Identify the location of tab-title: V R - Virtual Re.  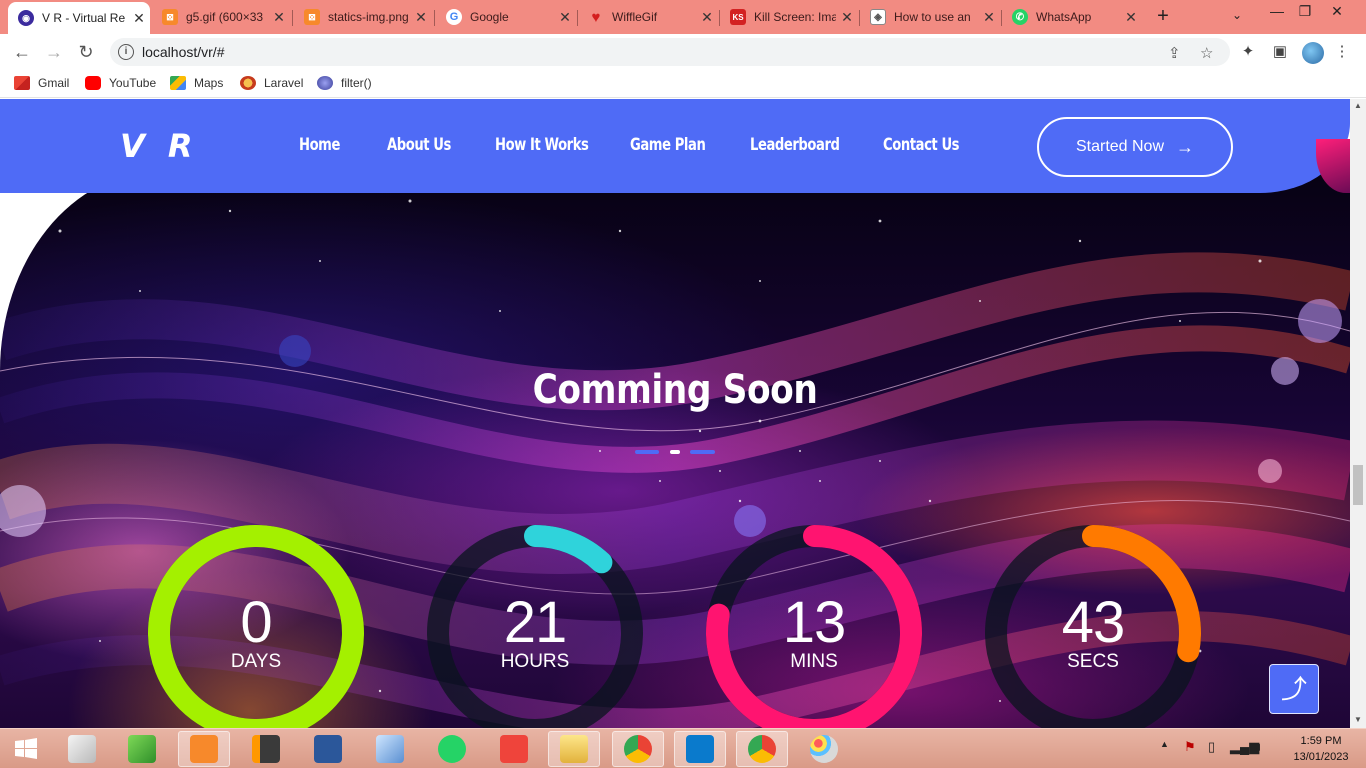
(84, 18).